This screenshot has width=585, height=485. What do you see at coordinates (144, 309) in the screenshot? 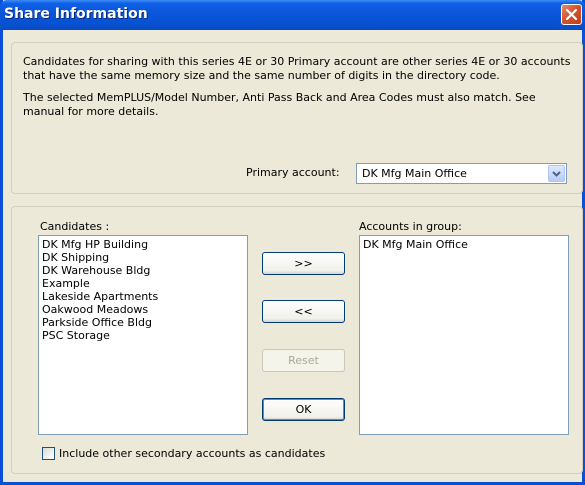
I see `candidate-item: Oakwood Meadows` at bounding box center [144, 309].